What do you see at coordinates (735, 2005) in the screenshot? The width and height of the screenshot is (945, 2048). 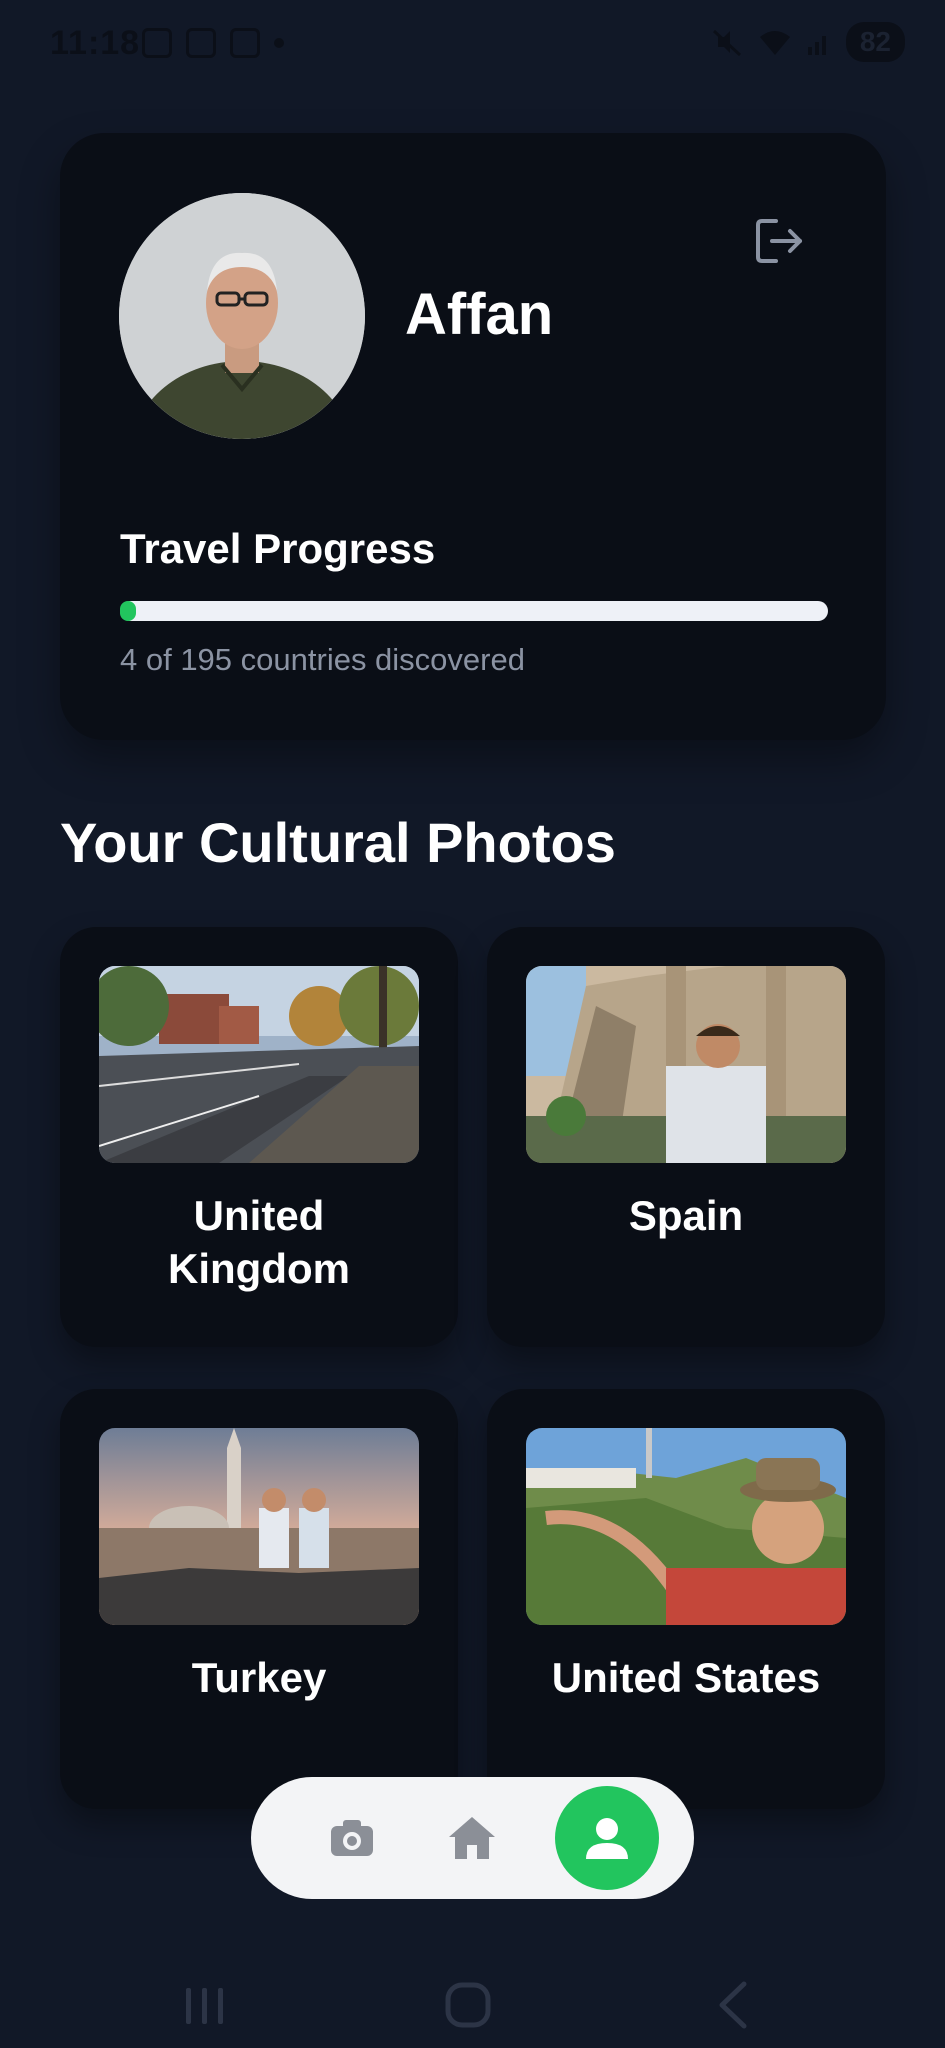 I see `back-icon` at bounding box center [735, 2005].